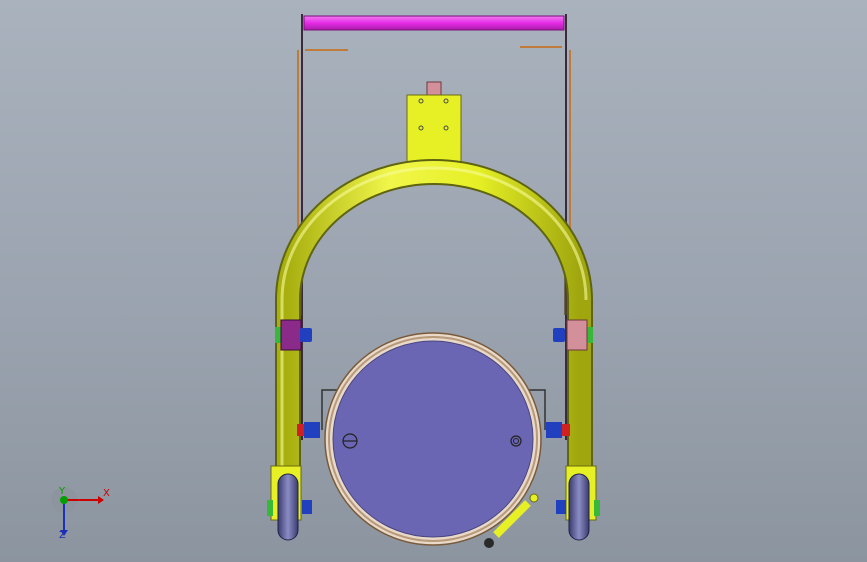 Image resolution: width=867 pixels, height=562 pixels. I want to click on y-axis-label: Y, so click(62, 491).